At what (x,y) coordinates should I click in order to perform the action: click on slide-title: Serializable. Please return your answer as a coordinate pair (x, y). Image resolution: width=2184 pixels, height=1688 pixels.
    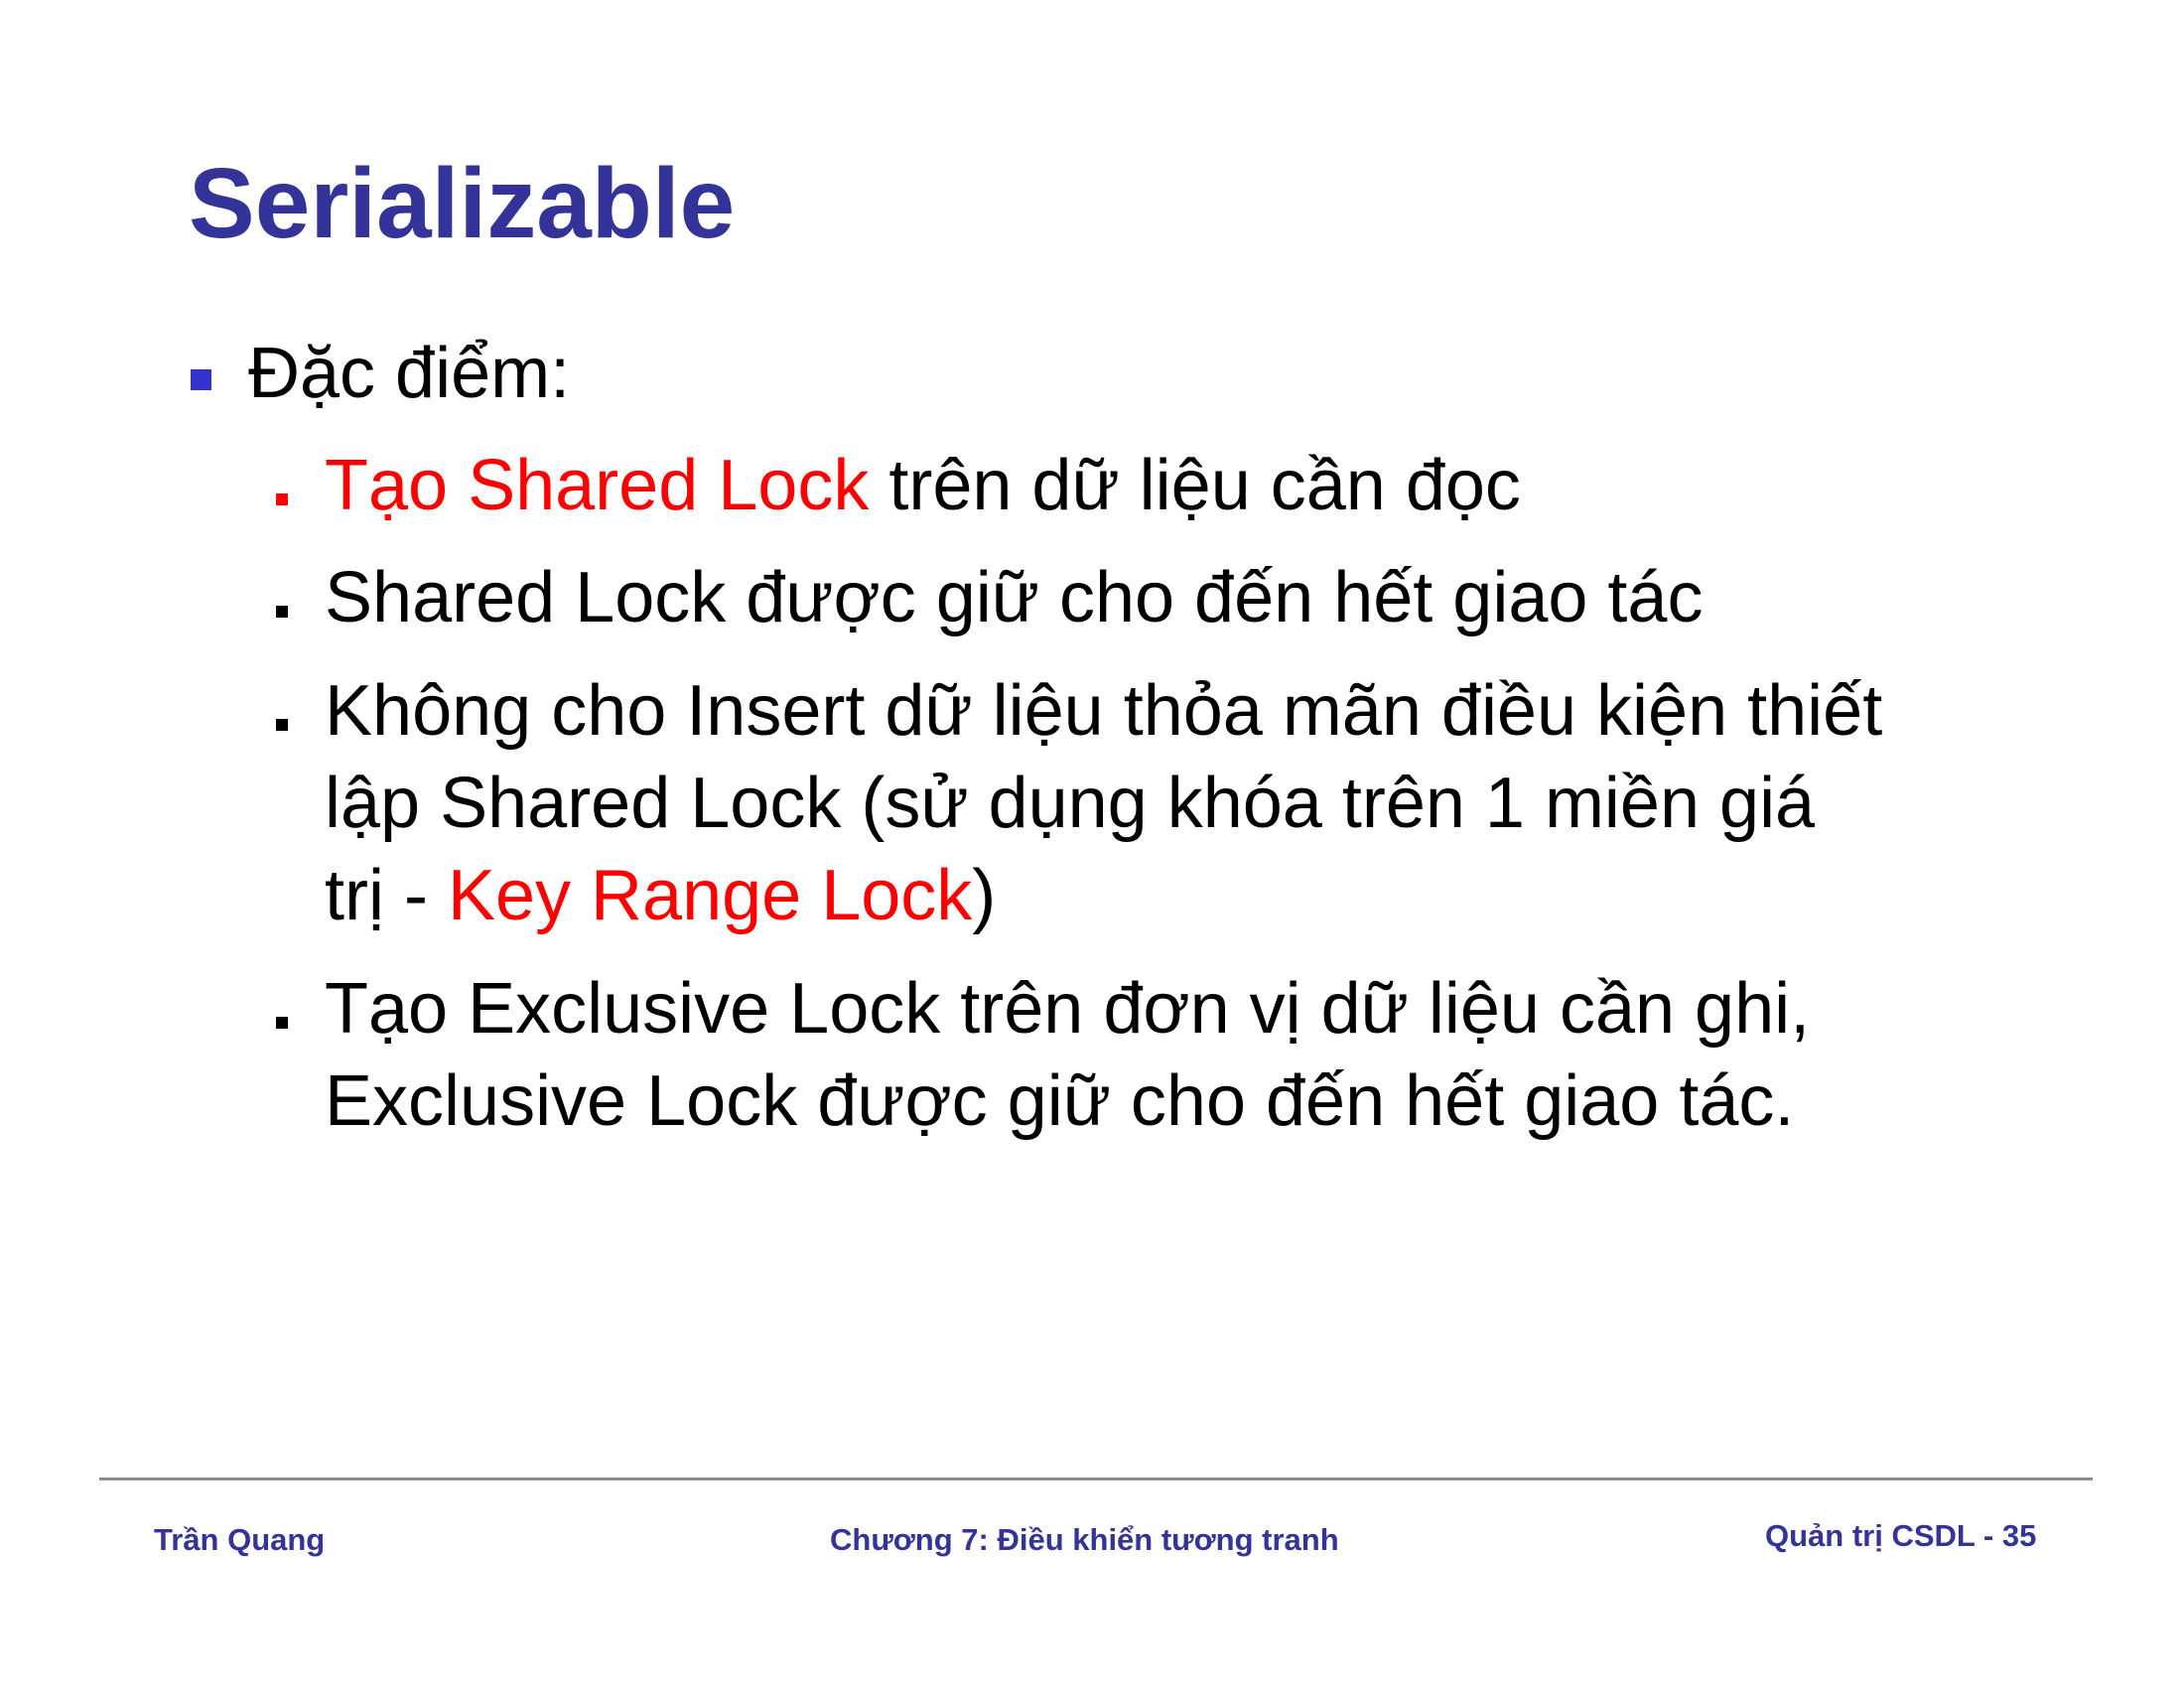
    Looking at the image, I should click on (462, 203).